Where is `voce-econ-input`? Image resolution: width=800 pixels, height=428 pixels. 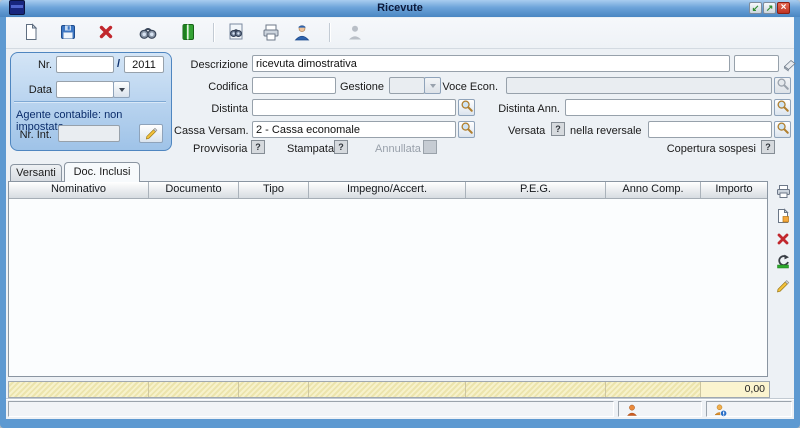 voce-econ-input is located at coordinates (639, 85).